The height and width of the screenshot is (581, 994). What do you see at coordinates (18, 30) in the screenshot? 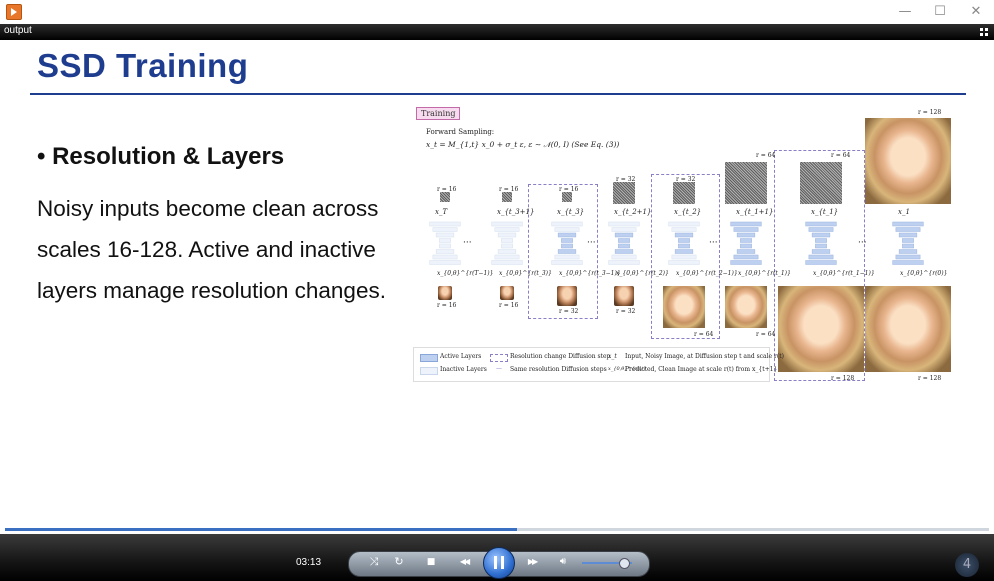
I see `output-label: output` at bounding box center [18, 30].